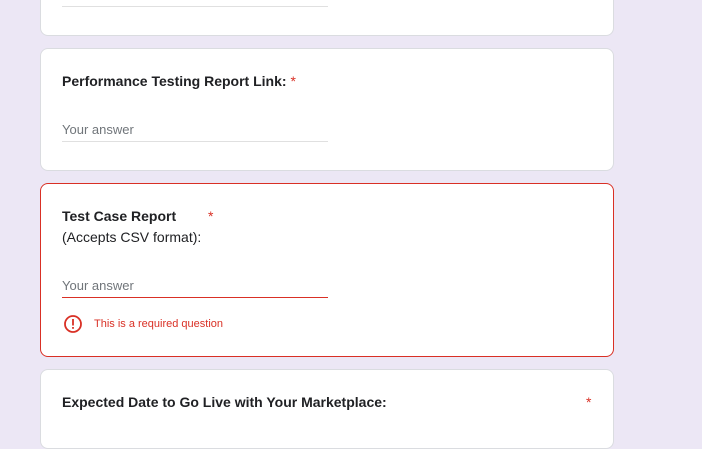 This screenshot has width=702, height=449. I want to click on question-card-previous, so click(327, 18).